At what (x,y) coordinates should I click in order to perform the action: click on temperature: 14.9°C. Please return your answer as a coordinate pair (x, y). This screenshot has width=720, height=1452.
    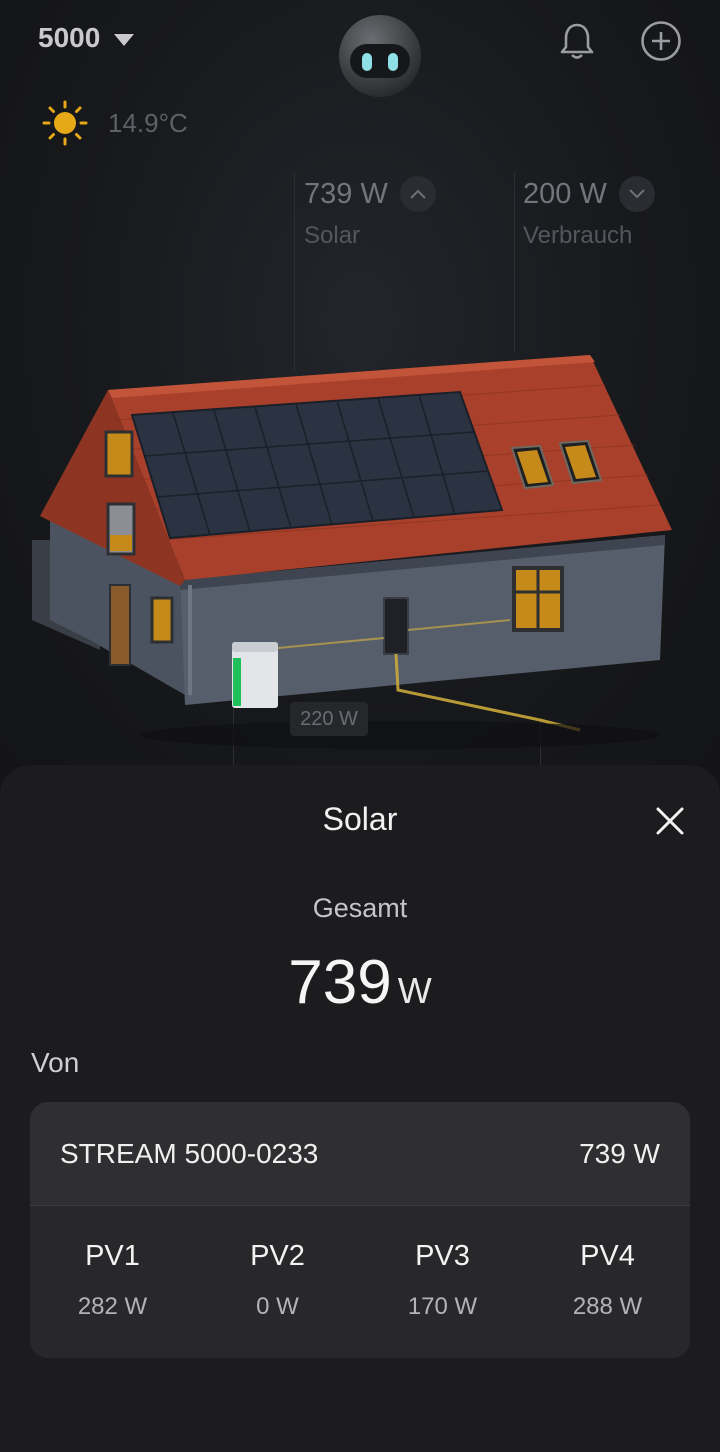
    Looking at the image, I should click on (148, 122).